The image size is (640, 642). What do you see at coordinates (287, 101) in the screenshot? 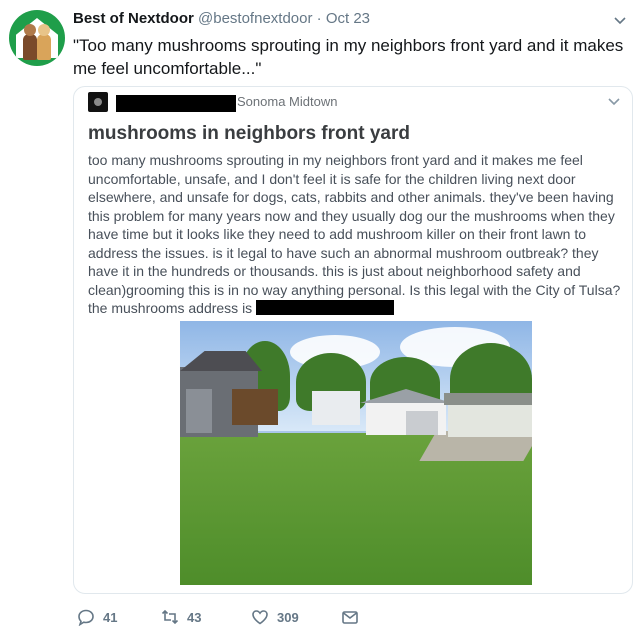
I see `neighborhood-label: Sonoma Midtown` at bounding box center [287, 101].